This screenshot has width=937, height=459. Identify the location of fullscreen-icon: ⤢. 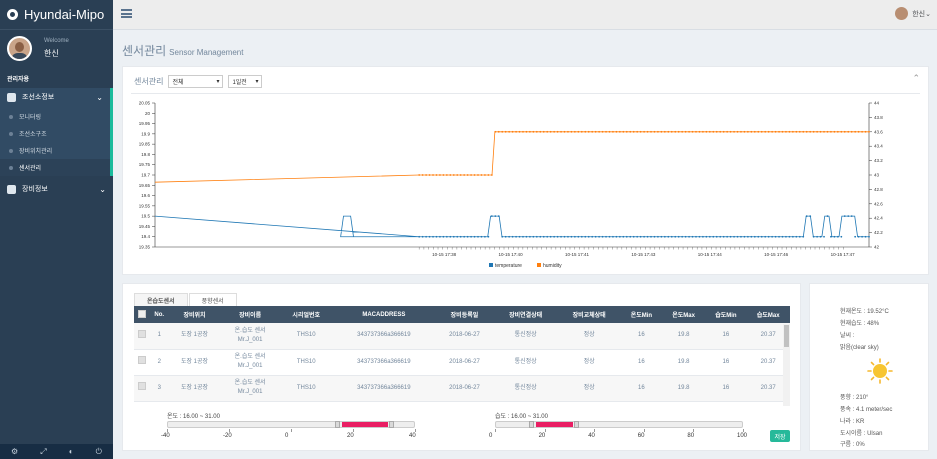
(43, 452).